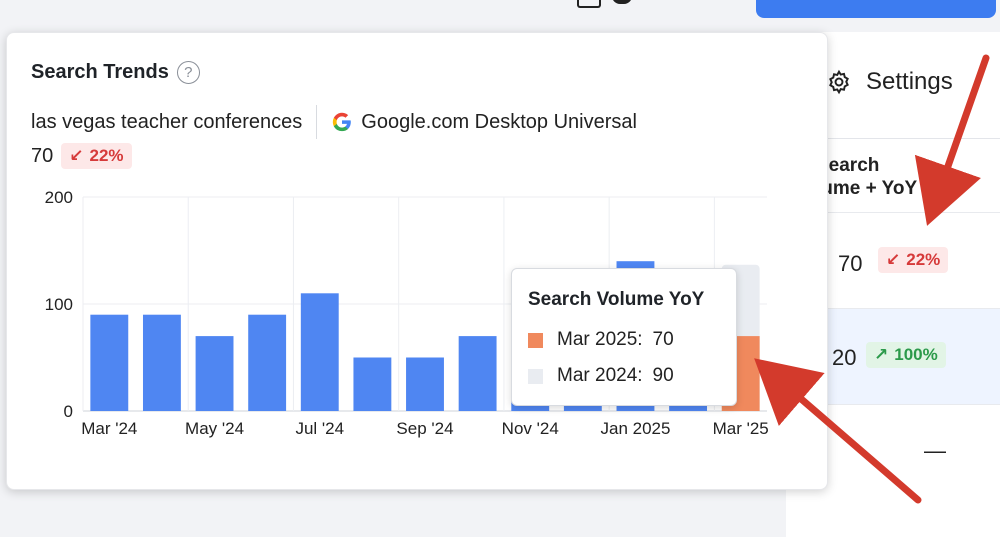  What do you see at coordinates (909, 81) in the screenshot?
I see `settings-label: Settings` at bounding box center [909, 81].